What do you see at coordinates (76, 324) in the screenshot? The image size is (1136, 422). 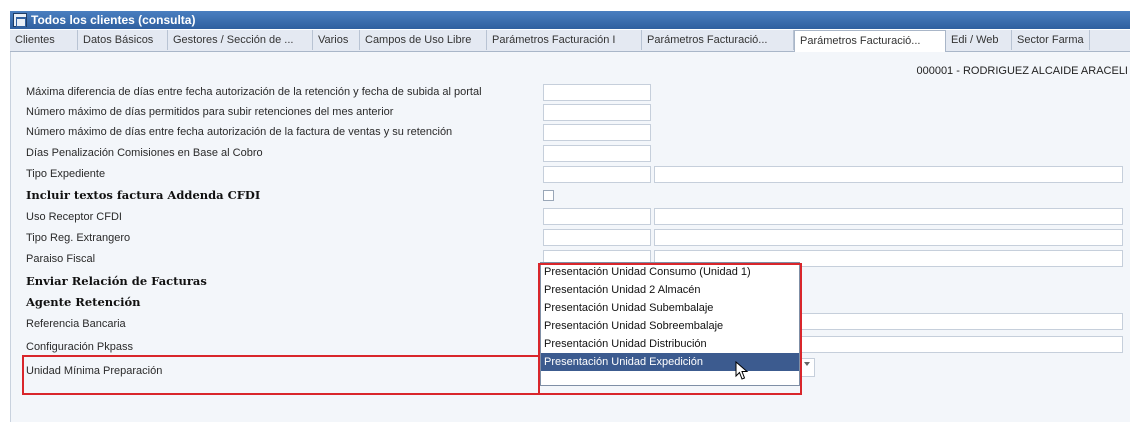 I see `label-referencia-bancaria: Referencia Bancaria` at bounding box center [76, 324].